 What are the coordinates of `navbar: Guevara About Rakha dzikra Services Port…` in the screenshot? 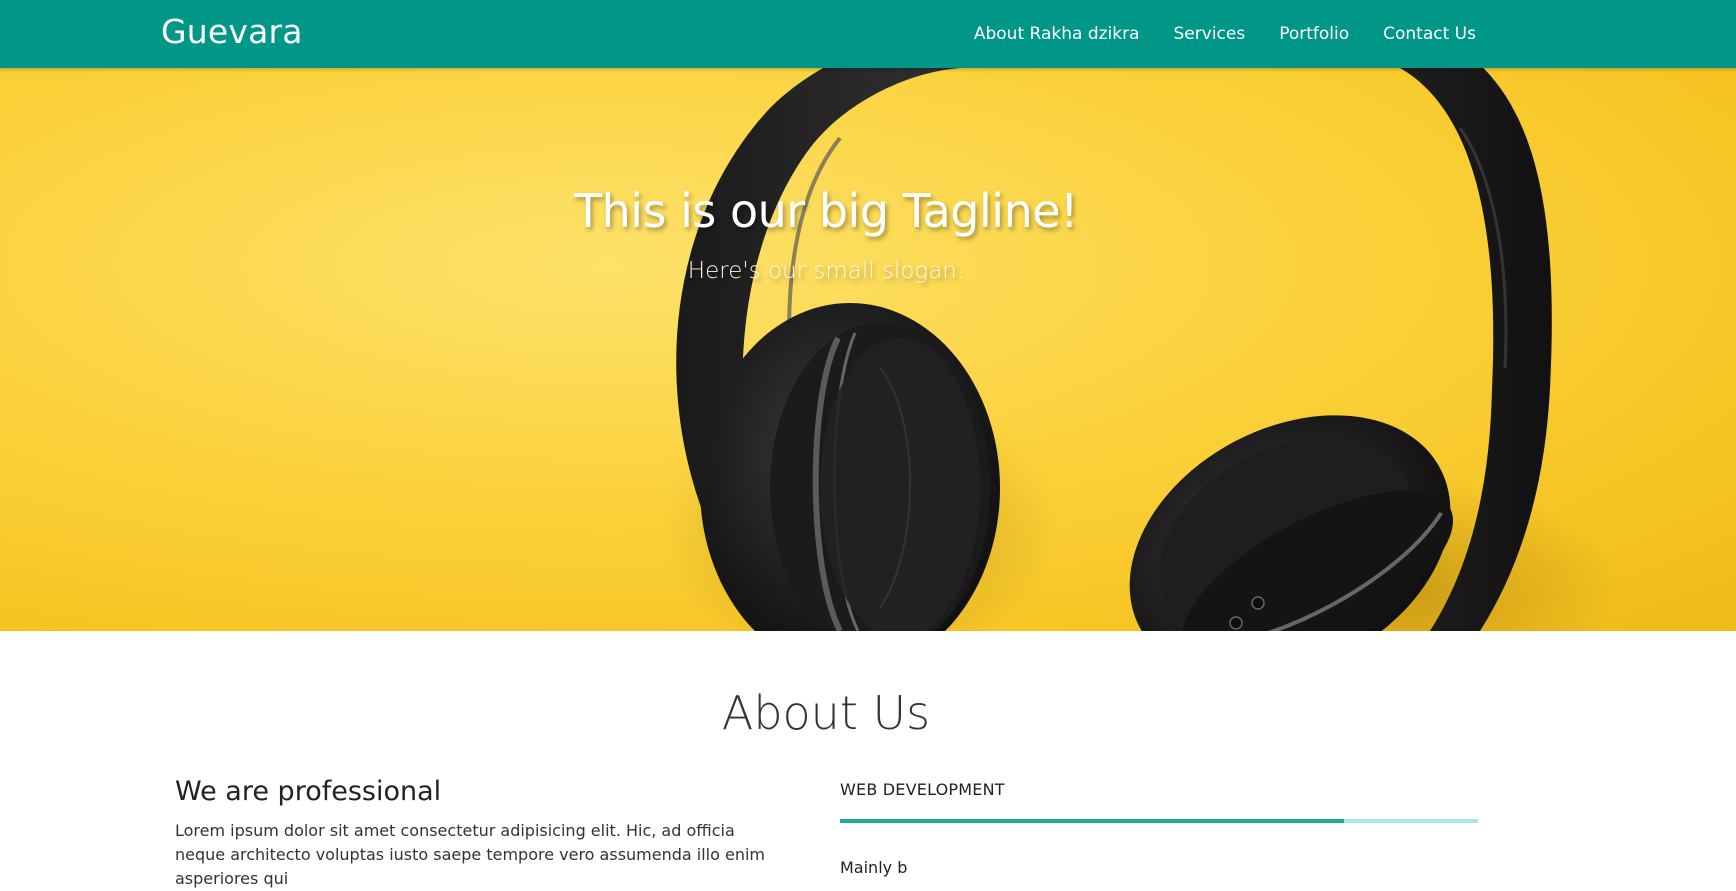 It's located at (868, 34).